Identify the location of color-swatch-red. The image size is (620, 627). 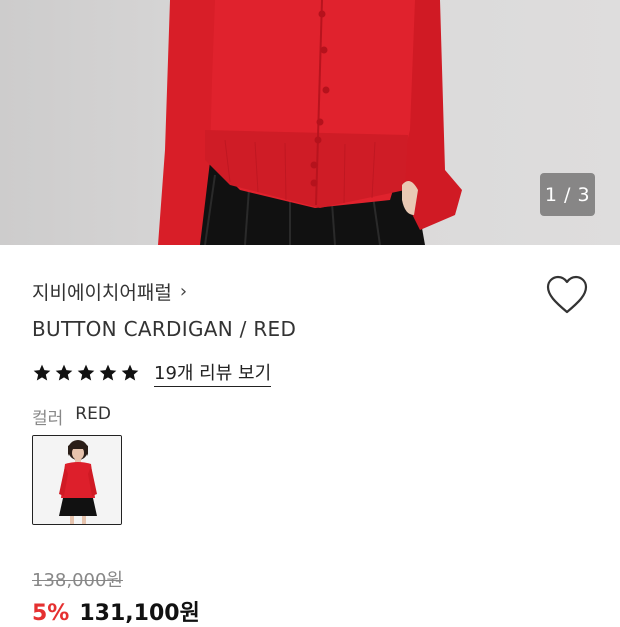
(77, 480).